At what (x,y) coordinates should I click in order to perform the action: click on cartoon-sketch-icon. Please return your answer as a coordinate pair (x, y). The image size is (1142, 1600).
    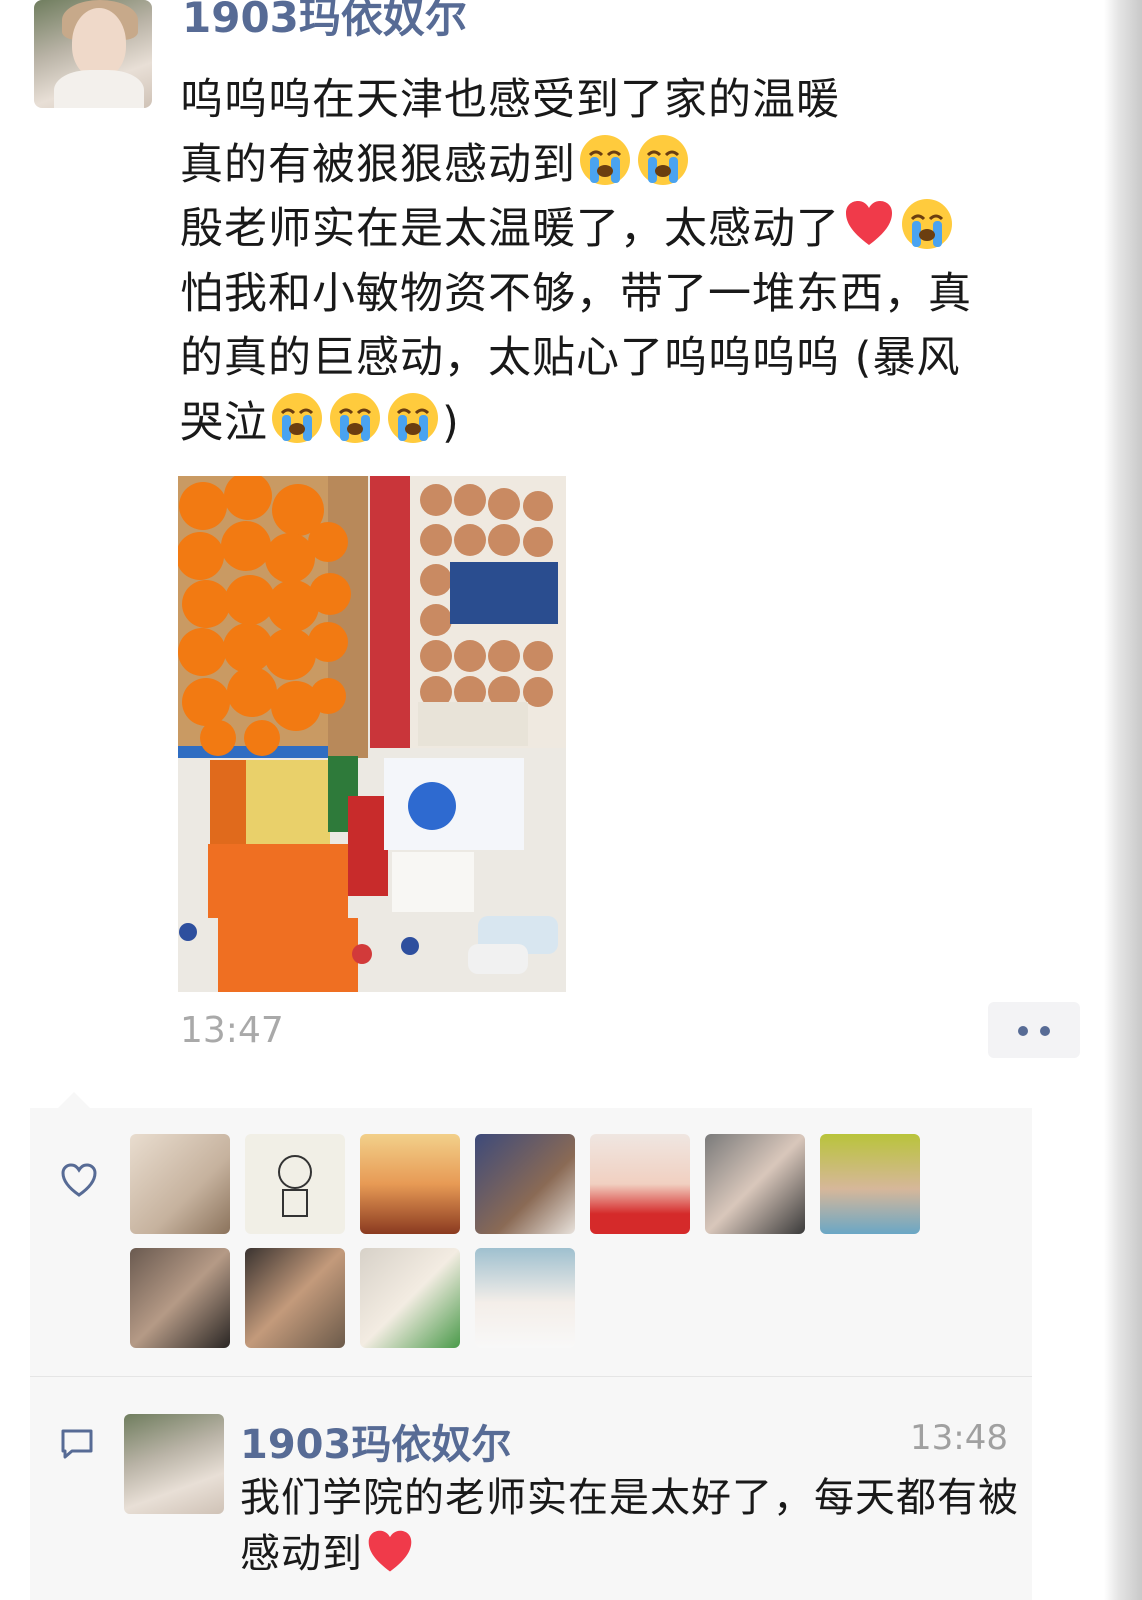
    Looking at the image, I should click on (295, 1186).